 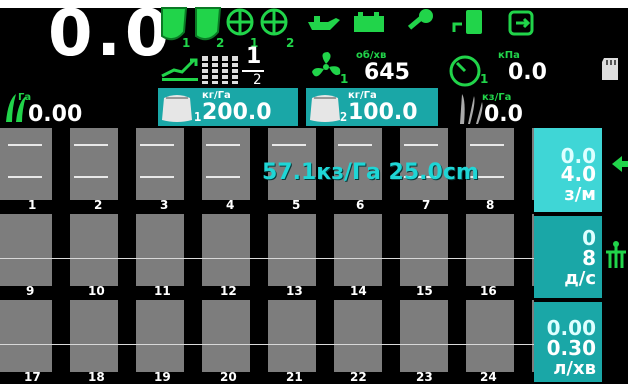 I want to click on tramline-count: 1, so click(x=254, y=56).